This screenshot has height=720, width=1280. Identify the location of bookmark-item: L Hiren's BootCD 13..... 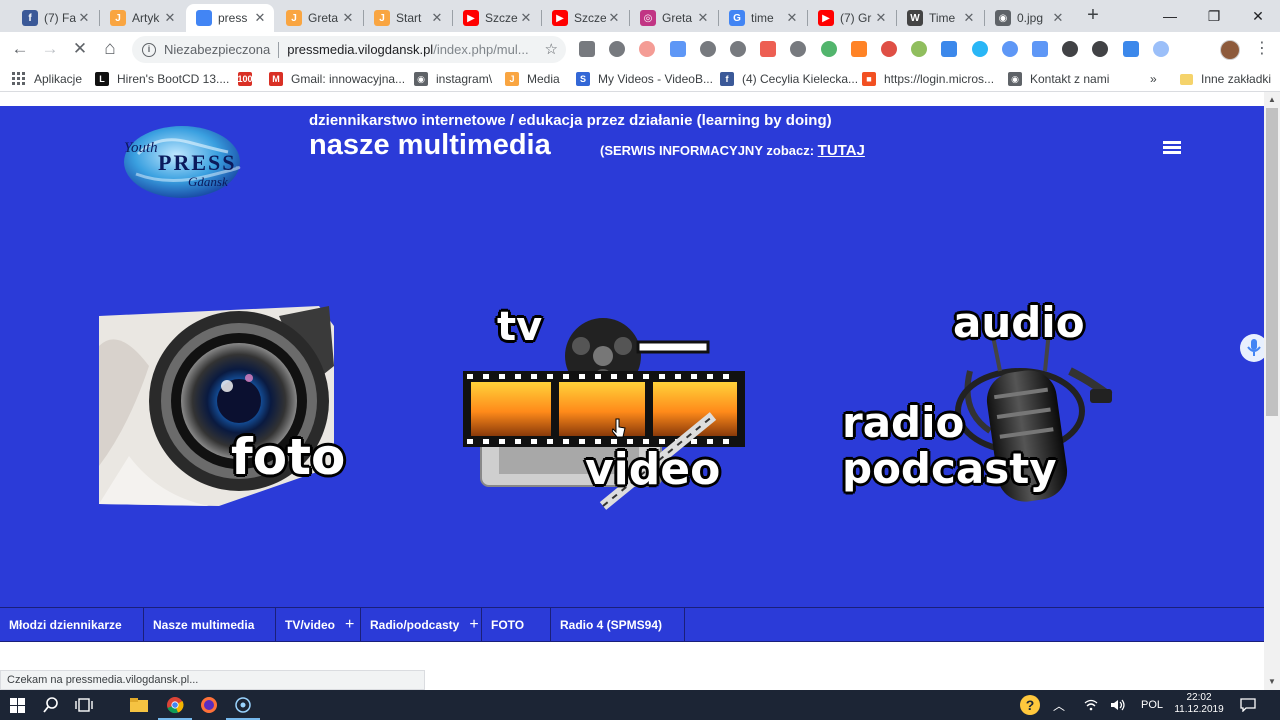
(162, 79).